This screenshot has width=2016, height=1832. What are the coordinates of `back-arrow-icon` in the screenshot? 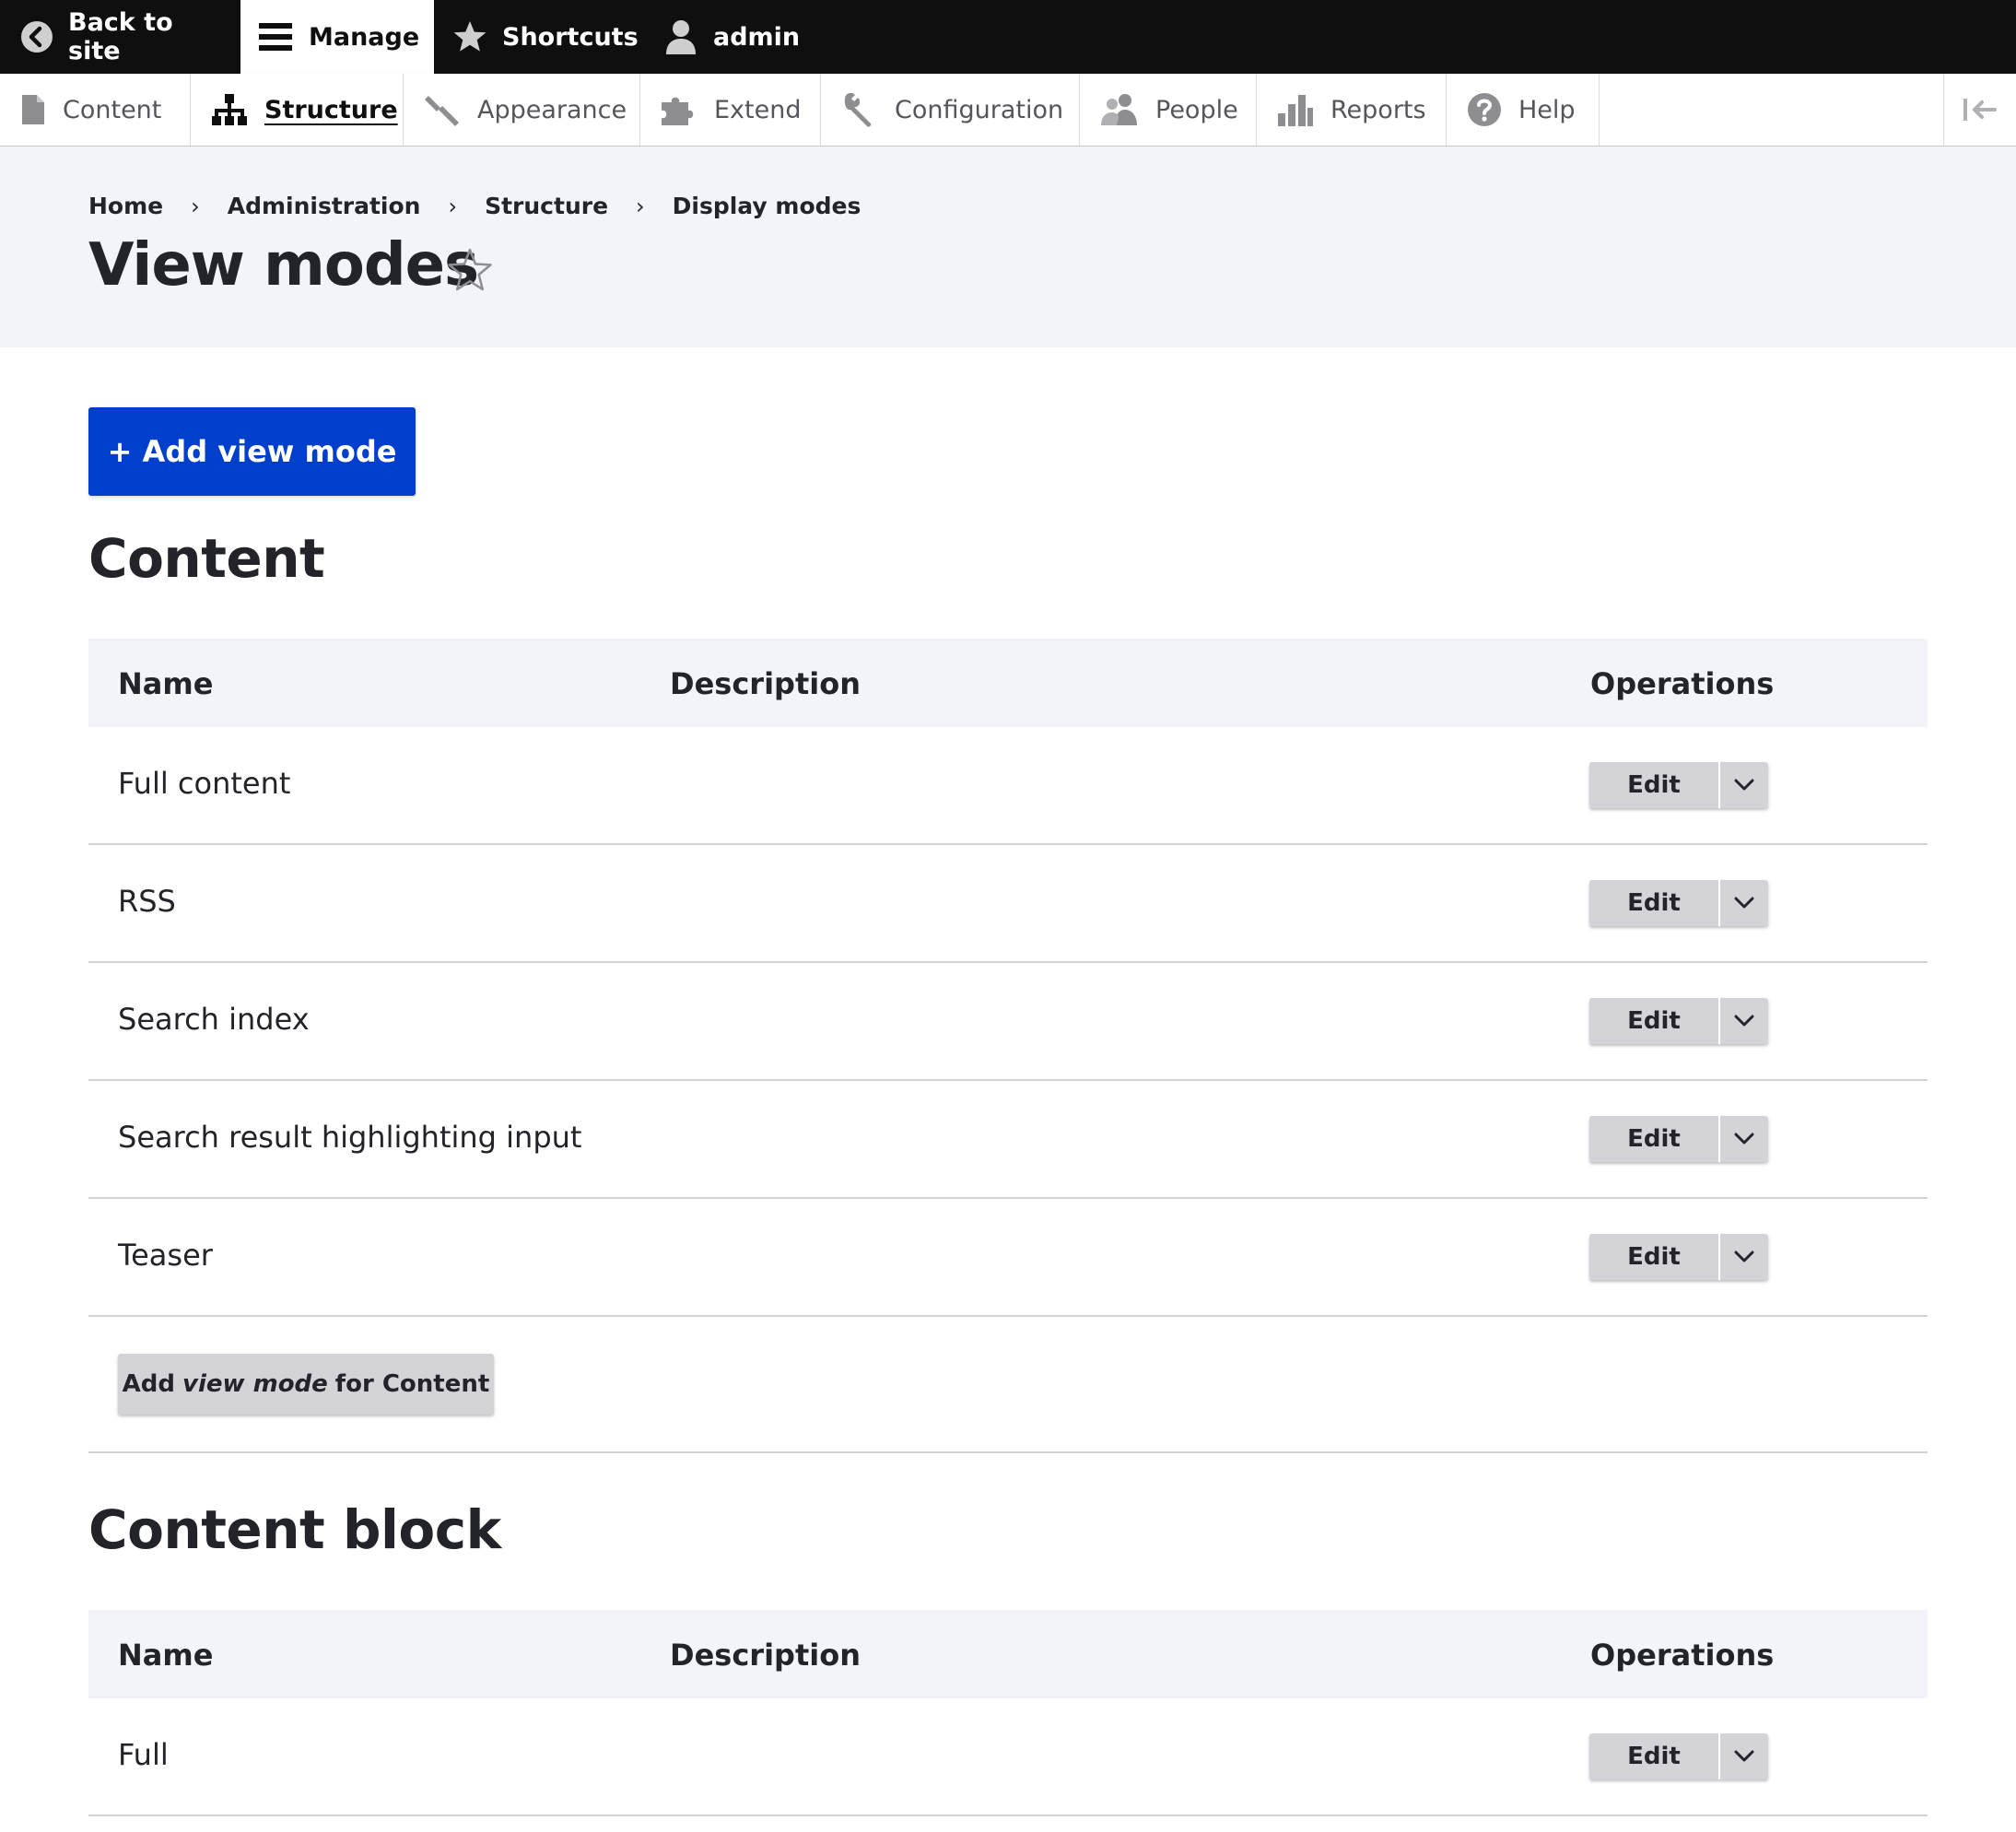 It's located at (37, 37).